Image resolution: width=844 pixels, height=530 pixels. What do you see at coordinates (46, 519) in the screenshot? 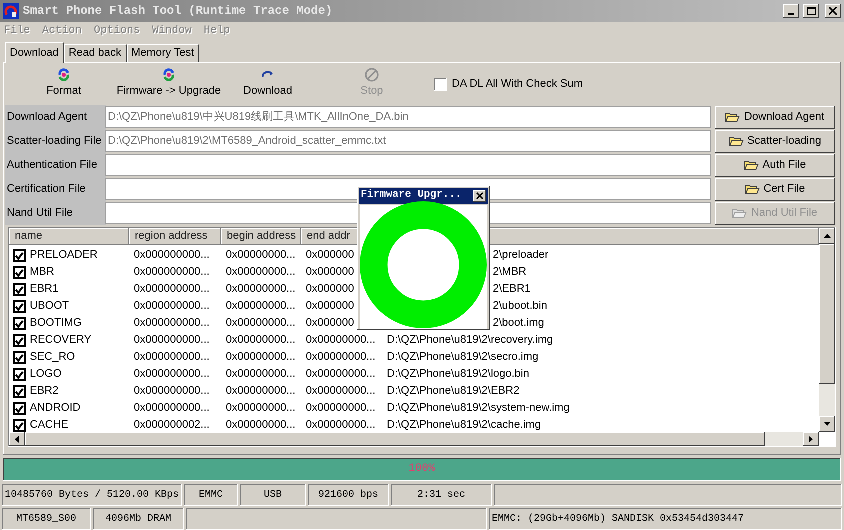
I see `status-panel: MT6589_S00` at bounding box center [46, 519].